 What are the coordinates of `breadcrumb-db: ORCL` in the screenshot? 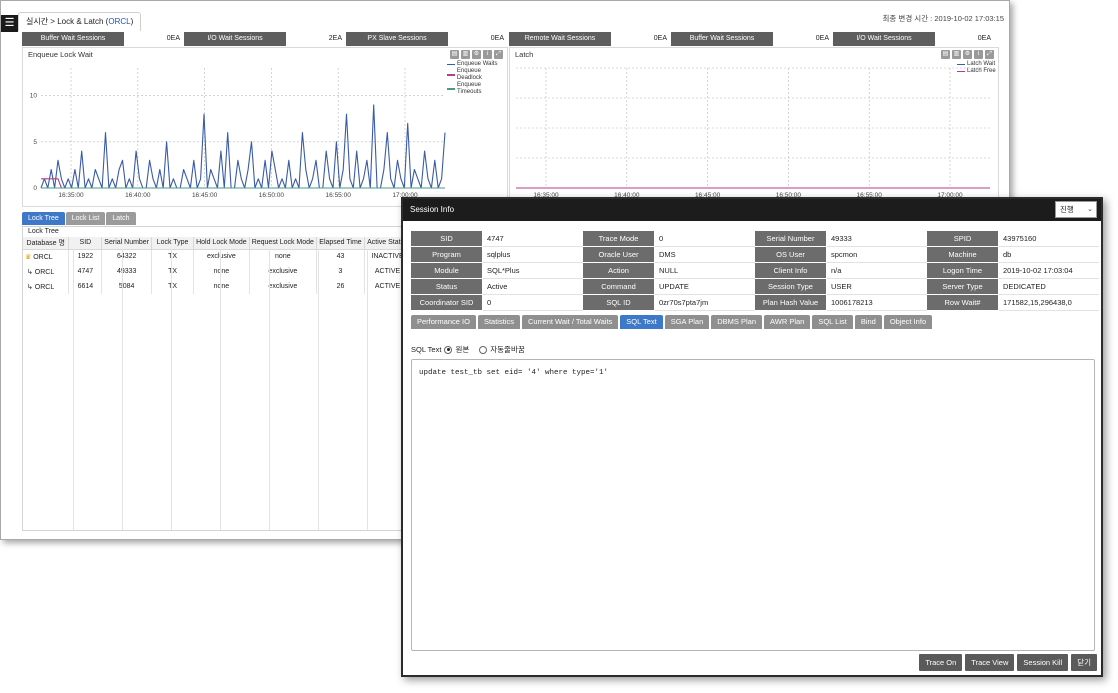 It's located at (119, 21).